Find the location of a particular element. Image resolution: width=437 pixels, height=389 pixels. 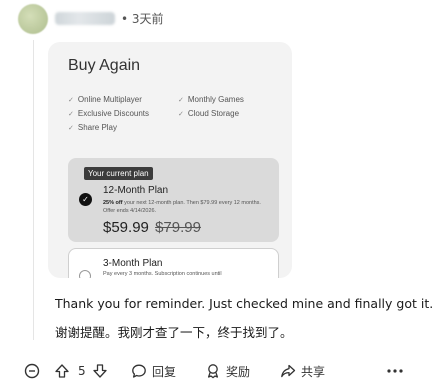

collapse-button is located at coordinates (32, 371).